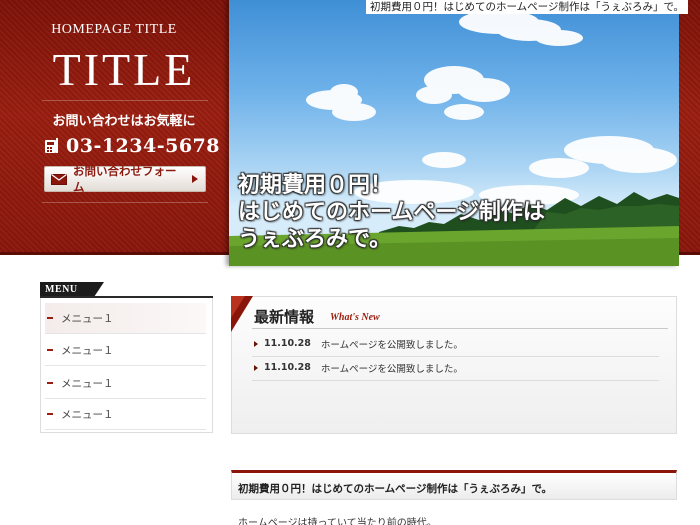 This screenshot has width=700, height=525. What do you see at coordinates (284, 317) in the screenshot?
I see `news-title: 最新情報` at bounding box center [284, 317].